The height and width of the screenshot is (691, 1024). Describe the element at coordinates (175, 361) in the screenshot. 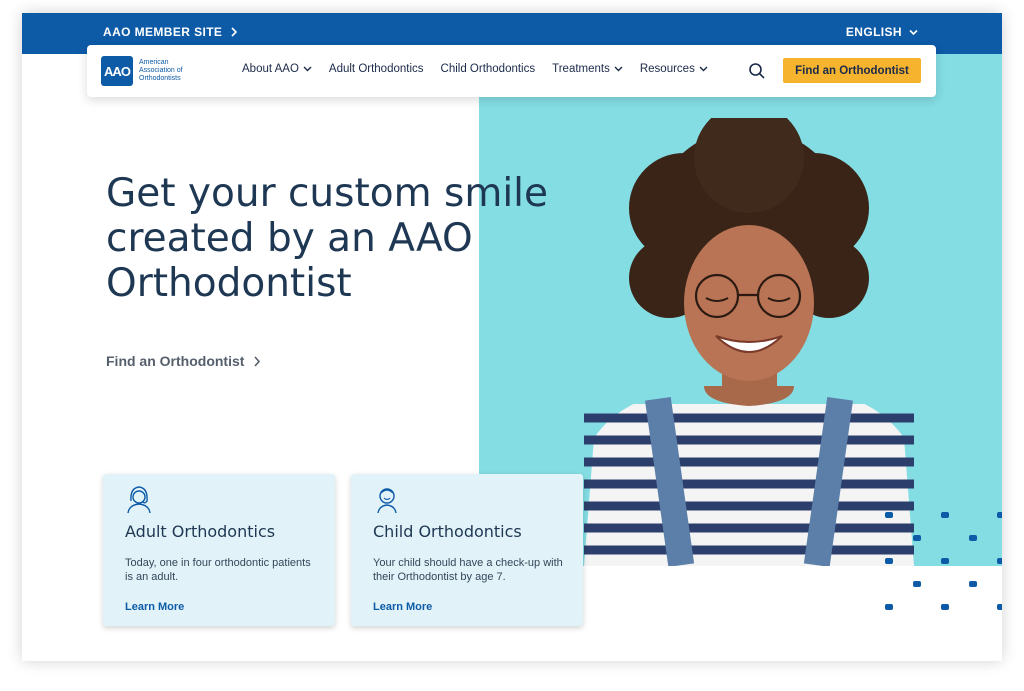

I see `hero-link-label: Find an Orthodontist` at that location.